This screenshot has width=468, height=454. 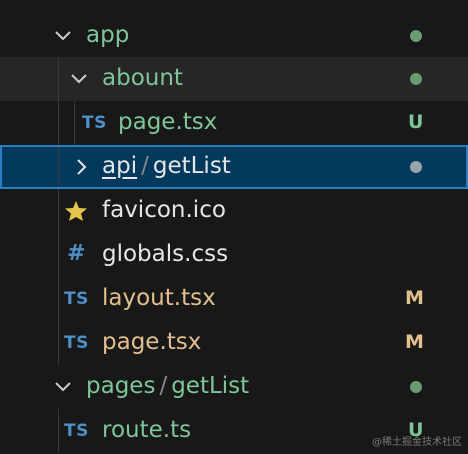 I want to click on path-segment-pages: pages, so click(x=120, y=386).